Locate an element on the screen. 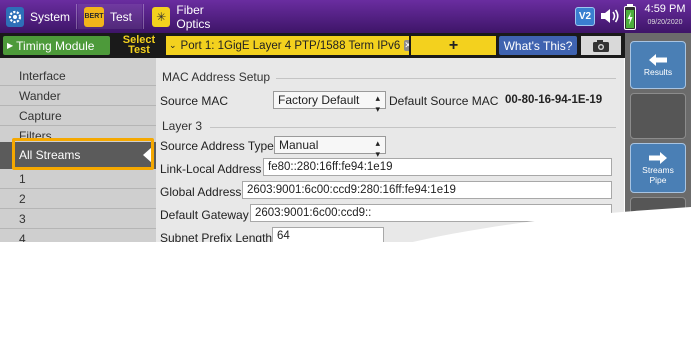 The height and width of the screenshot is (354, 691). streams-pipe-label-line2: Pipe is located at coordinates (658, 179).